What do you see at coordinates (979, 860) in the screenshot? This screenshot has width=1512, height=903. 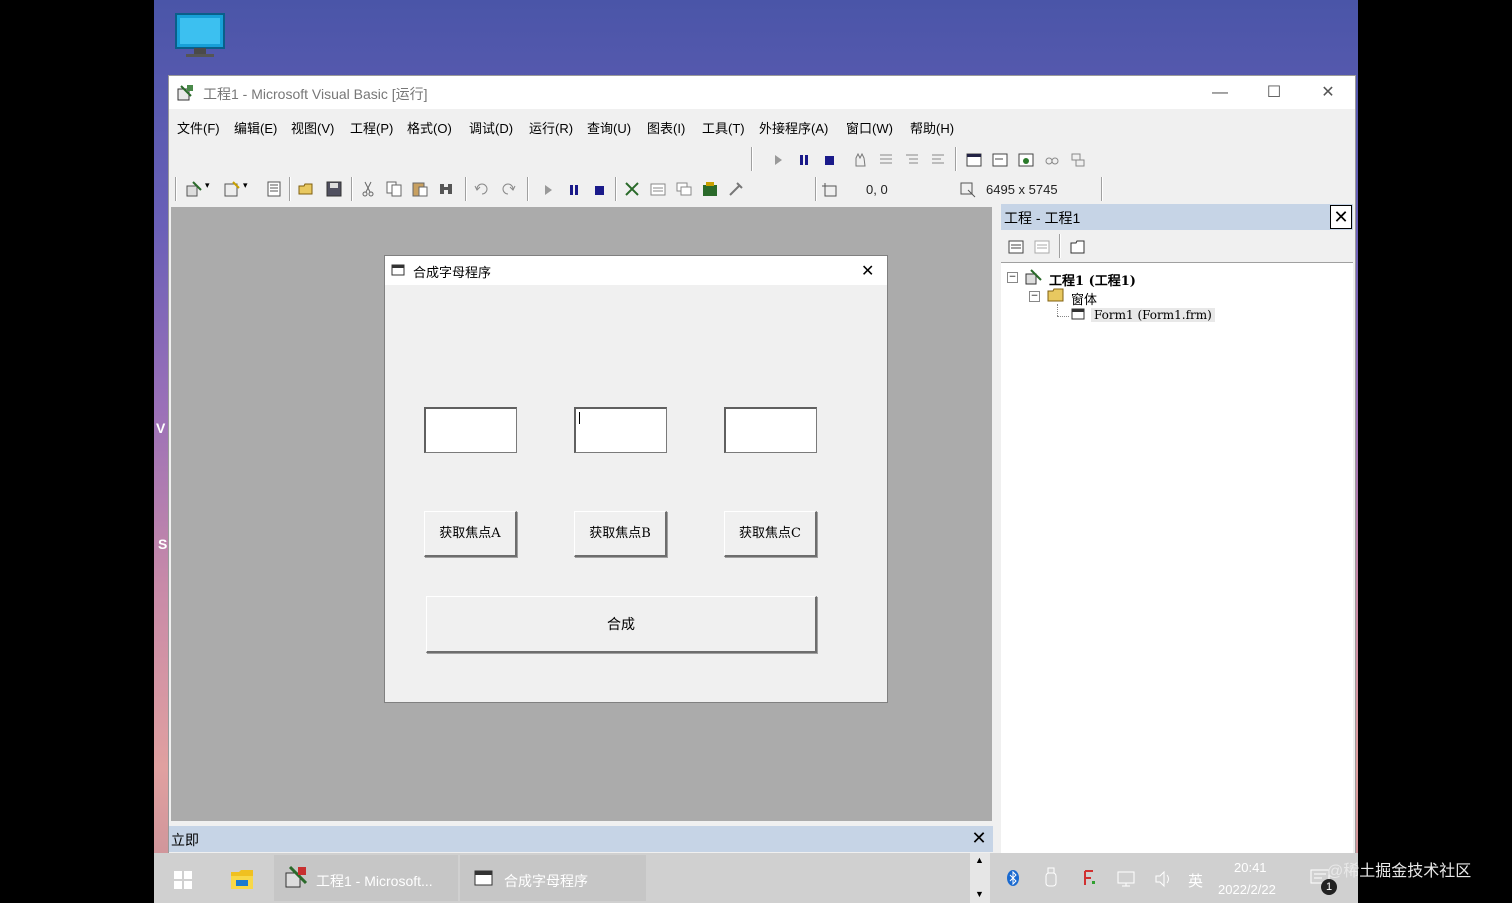 I see `scroll-up-icon: ▲` at bounding box center [979, 860].